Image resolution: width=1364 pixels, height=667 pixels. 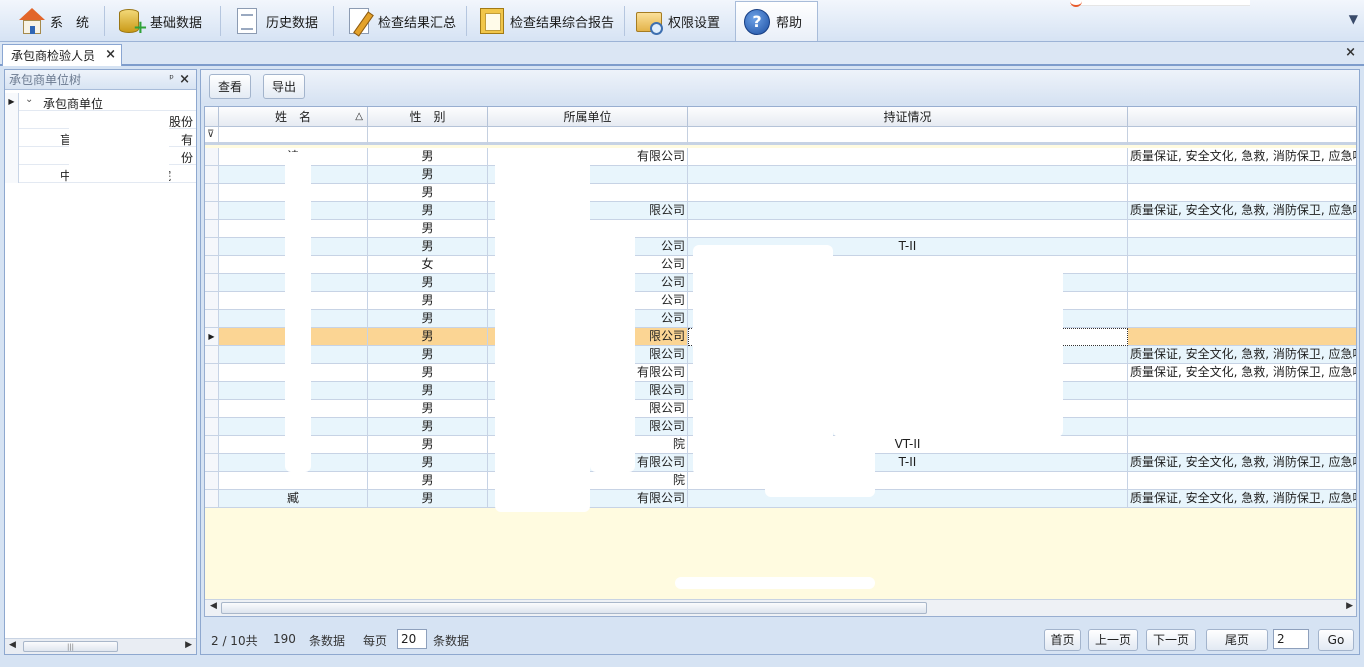 I want to click on table-row: 川男, so click(x=780, y=193).